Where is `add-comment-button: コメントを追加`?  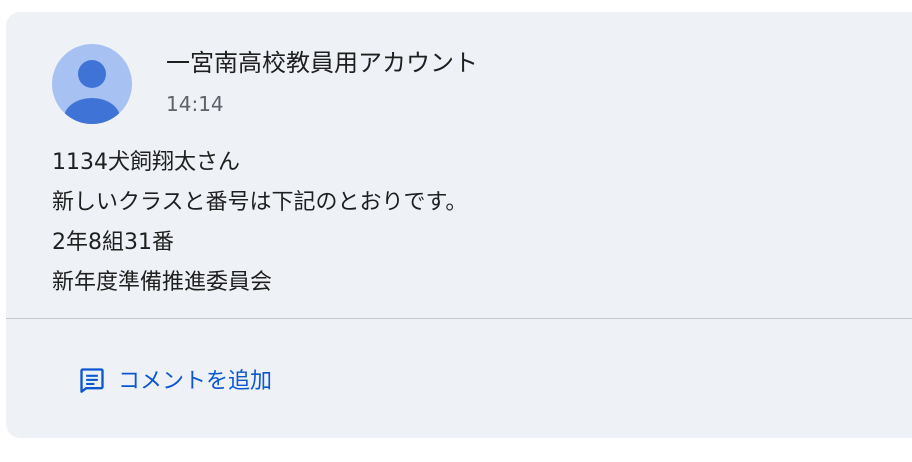
add-comment-button: コメントを追加 is located at coordinates (175, 382).